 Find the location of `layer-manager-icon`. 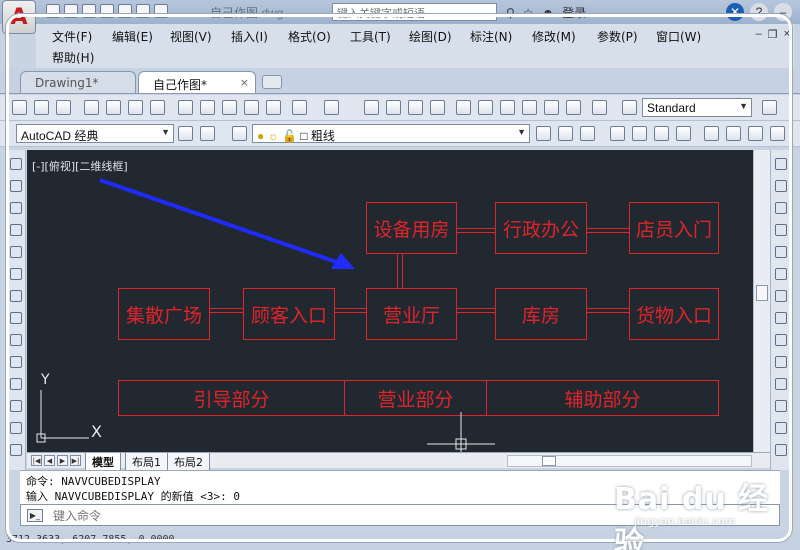

layer-manager-icon is located at coordinates (239, 133).